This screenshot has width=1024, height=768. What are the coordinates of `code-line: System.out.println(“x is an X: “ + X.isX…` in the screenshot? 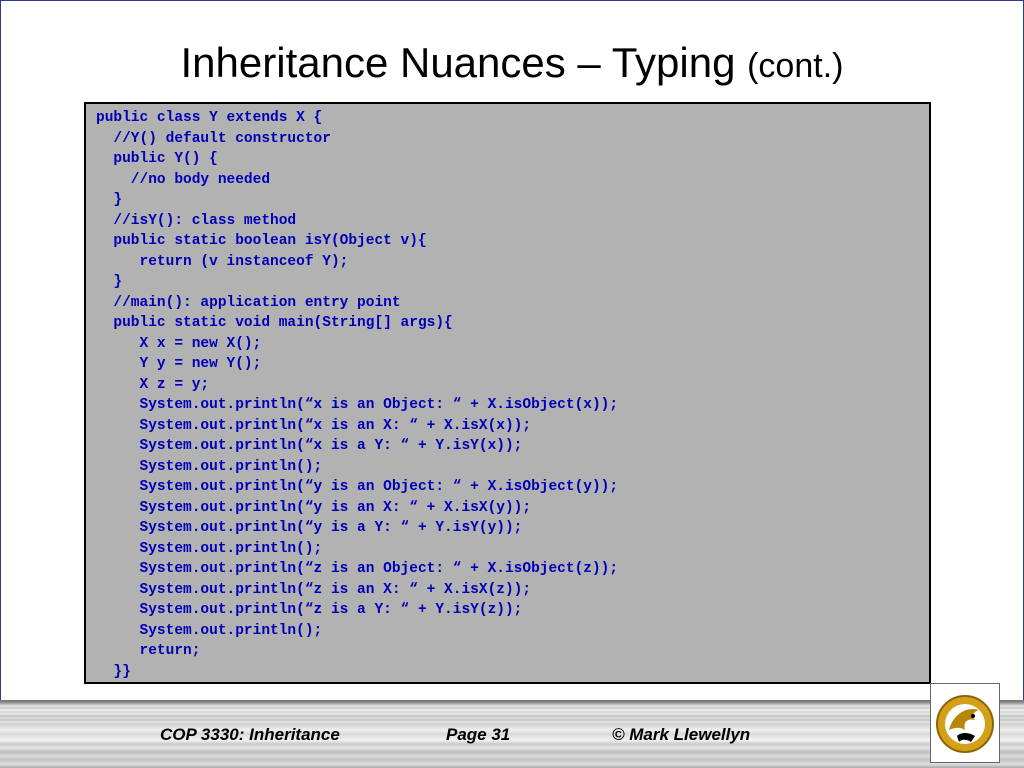 It's located at (314, 425).